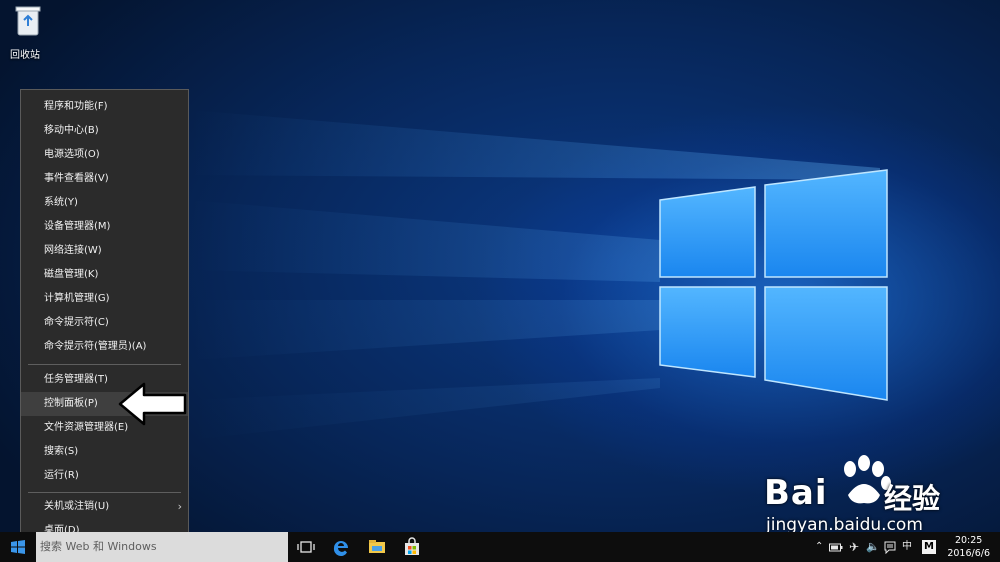 The height and width of the screenshot is (562, 1000). I want to click on clock-date: 2016/6/6, so click(968, 553).